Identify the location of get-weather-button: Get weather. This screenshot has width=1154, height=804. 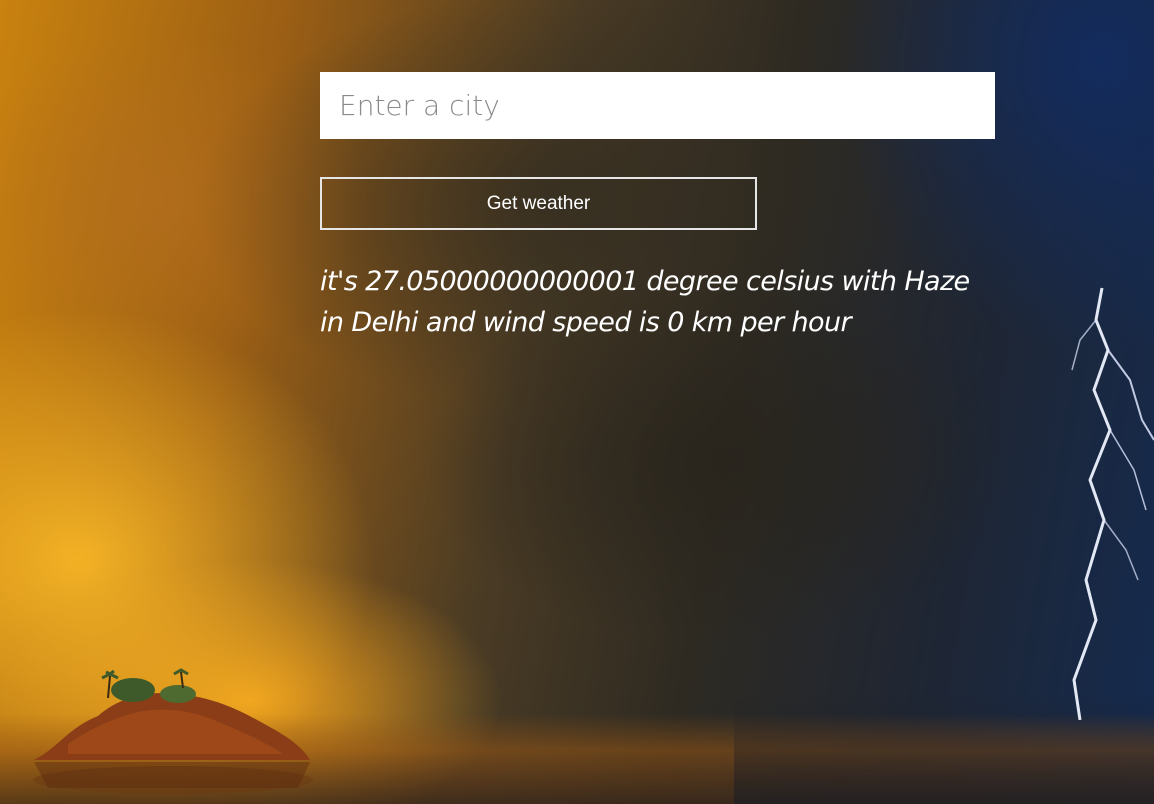
(538, 203).